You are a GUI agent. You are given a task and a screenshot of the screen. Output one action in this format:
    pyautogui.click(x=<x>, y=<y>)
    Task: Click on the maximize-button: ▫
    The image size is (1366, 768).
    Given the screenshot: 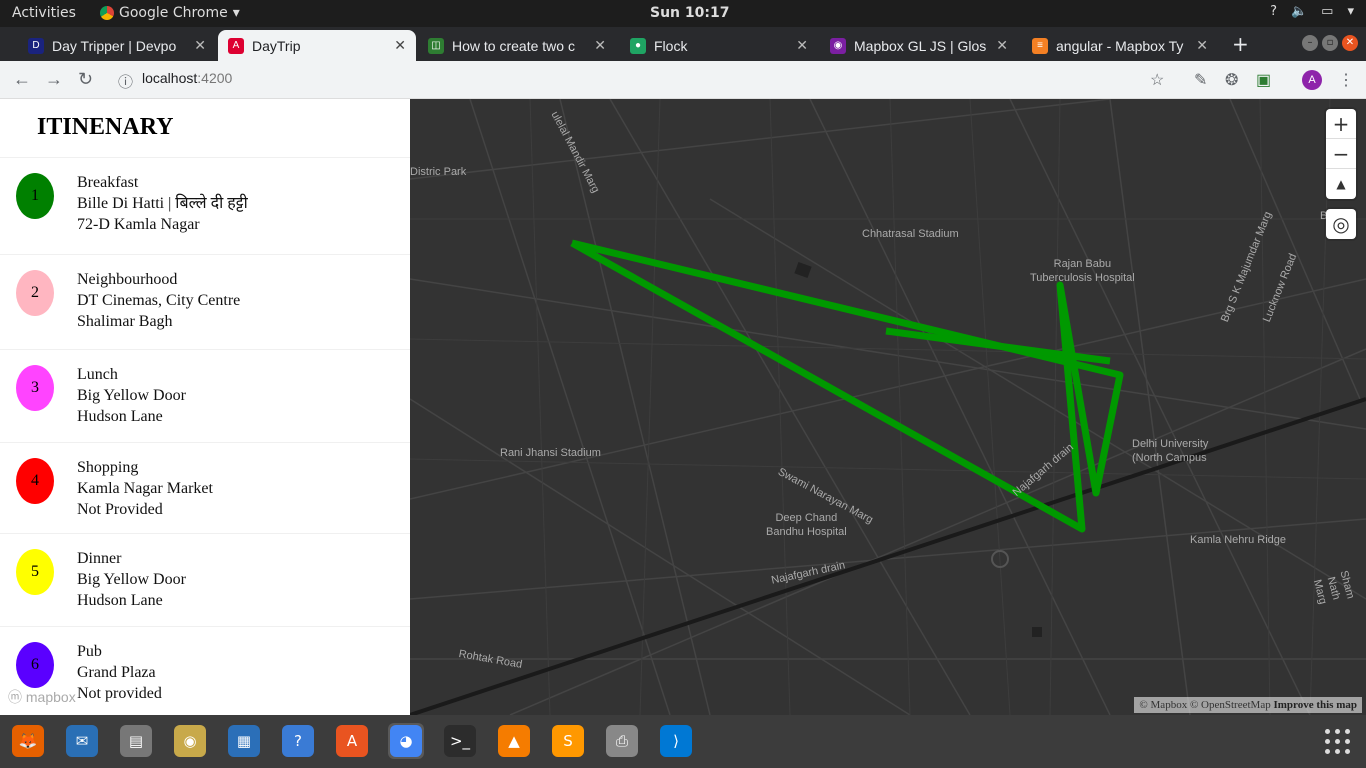 What is the action you would take?
    pyautogui.click(x=1330, y=43)
    